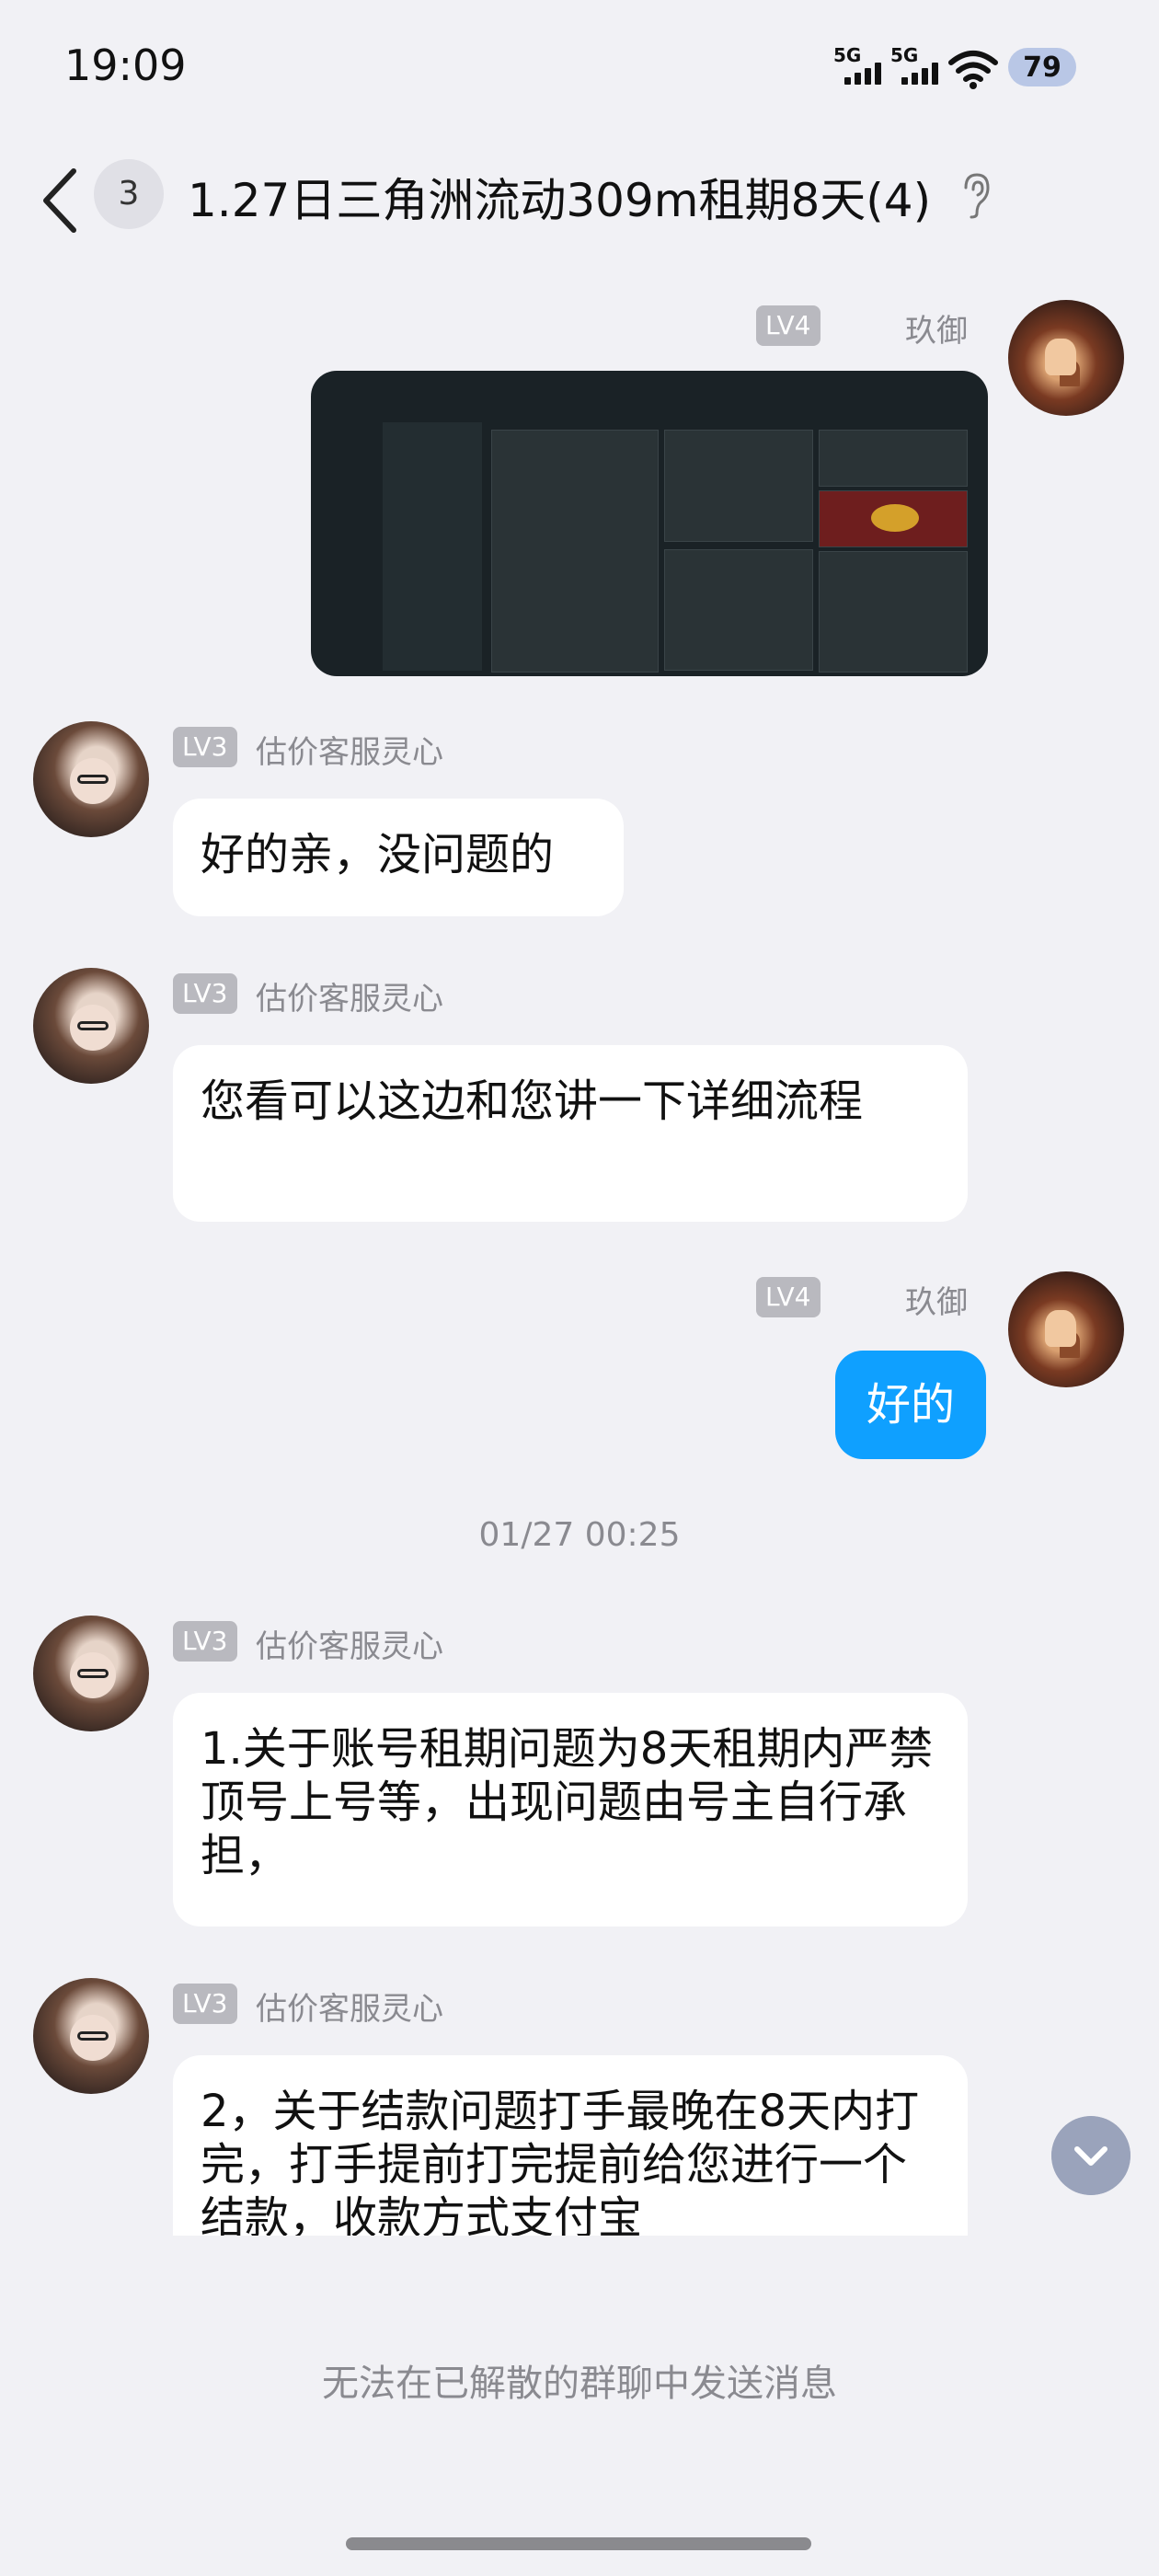 This screenshot has width=1159, height=2576. Describe the element at coordinates (649, 523) in the screenshot. I see `image-message` at that location.